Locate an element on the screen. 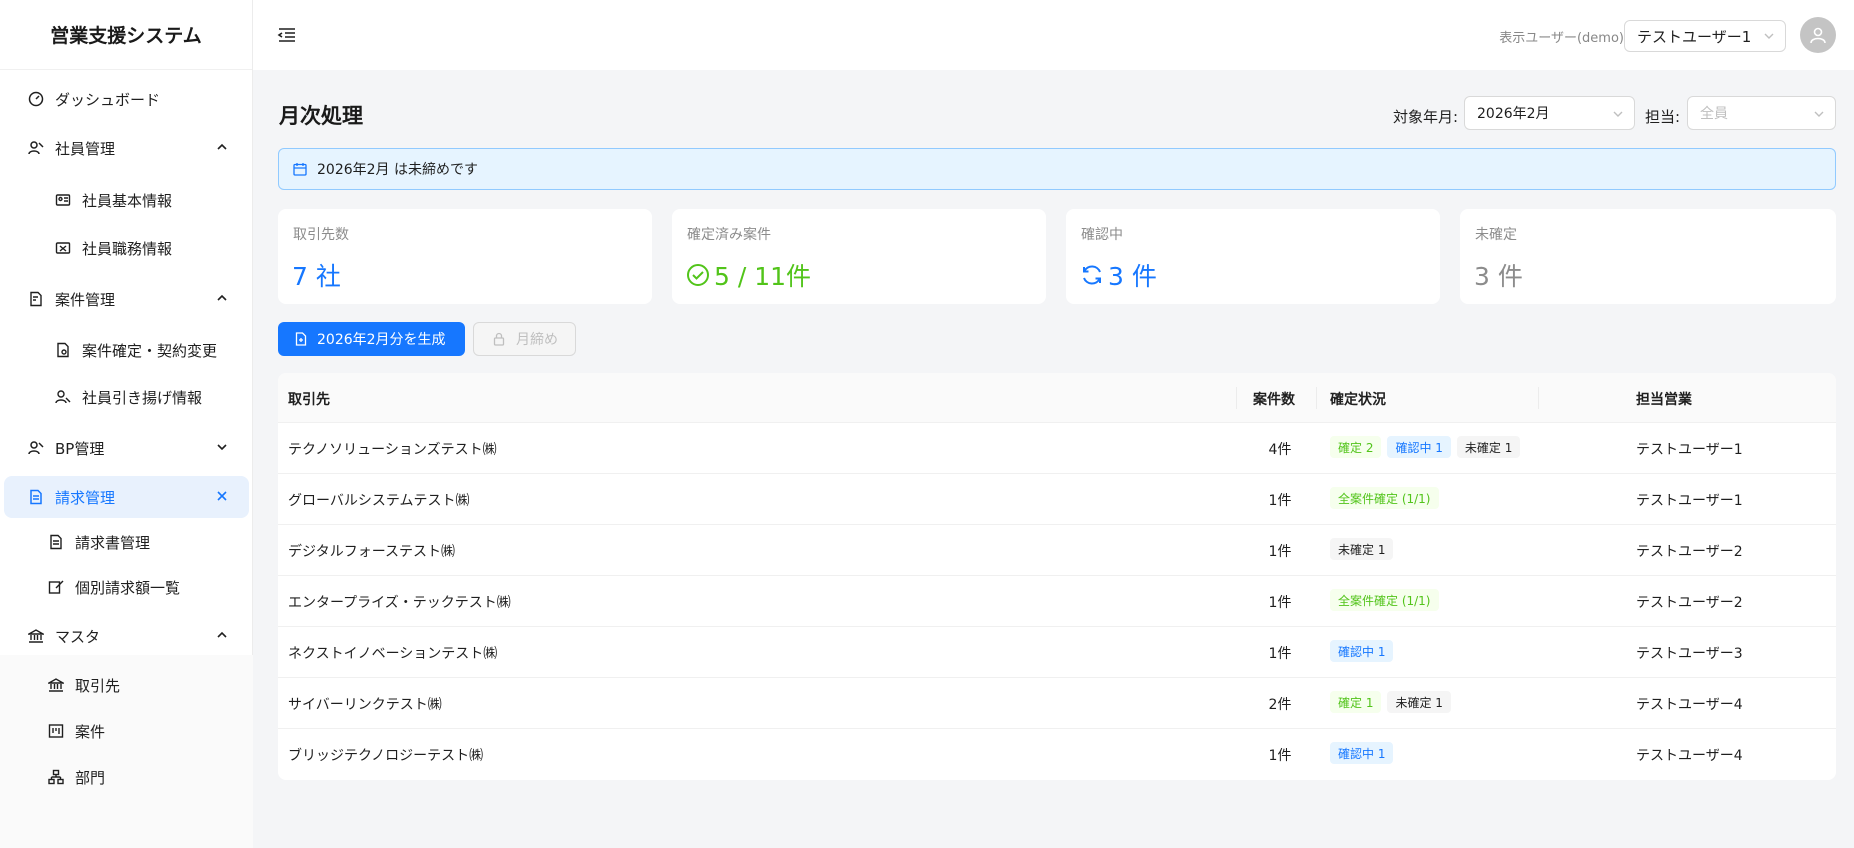 The image size is (1854, 848). sidebar-item-master: マスタ is located at coordinates (126, 636).